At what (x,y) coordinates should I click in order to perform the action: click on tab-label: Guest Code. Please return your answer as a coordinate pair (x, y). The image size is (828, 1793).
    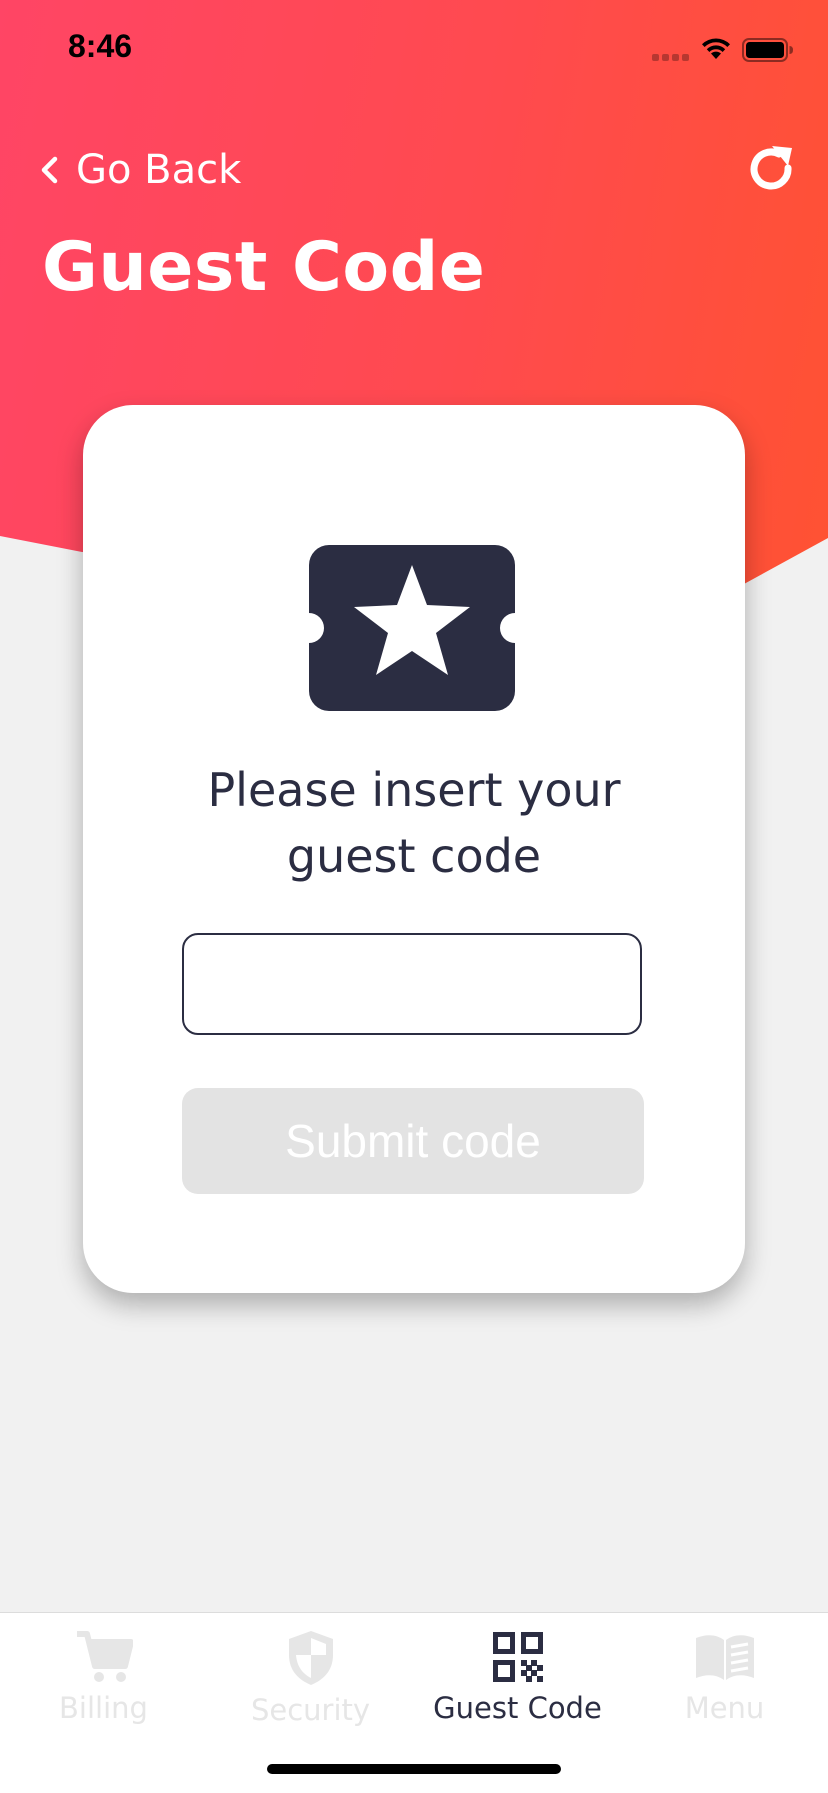
    Looking at the image, I should click on (517, 1708).